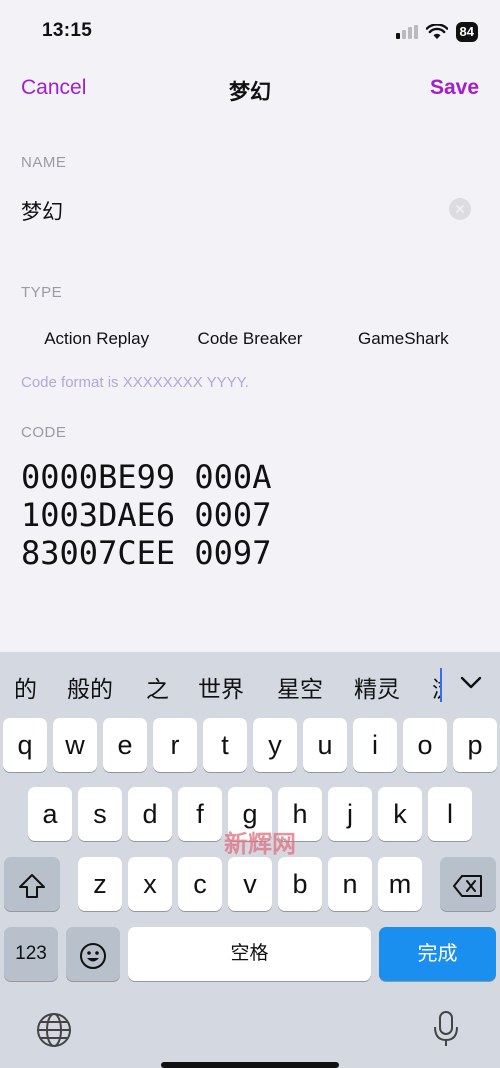 This screenshot has width=500, height=1068. What do you see at coordinates (446, 1029) in the screenshot?
I see `microphone-icon` at bounding box center [446, 1029].